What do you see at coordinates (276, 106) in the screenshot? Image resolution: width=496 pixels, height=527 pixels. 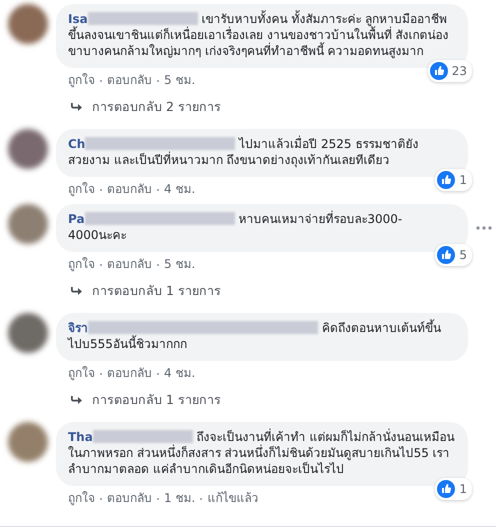 I see `view-replies-link: การตอบกลับ 2 รายการ` at bounding box center [276, 106].